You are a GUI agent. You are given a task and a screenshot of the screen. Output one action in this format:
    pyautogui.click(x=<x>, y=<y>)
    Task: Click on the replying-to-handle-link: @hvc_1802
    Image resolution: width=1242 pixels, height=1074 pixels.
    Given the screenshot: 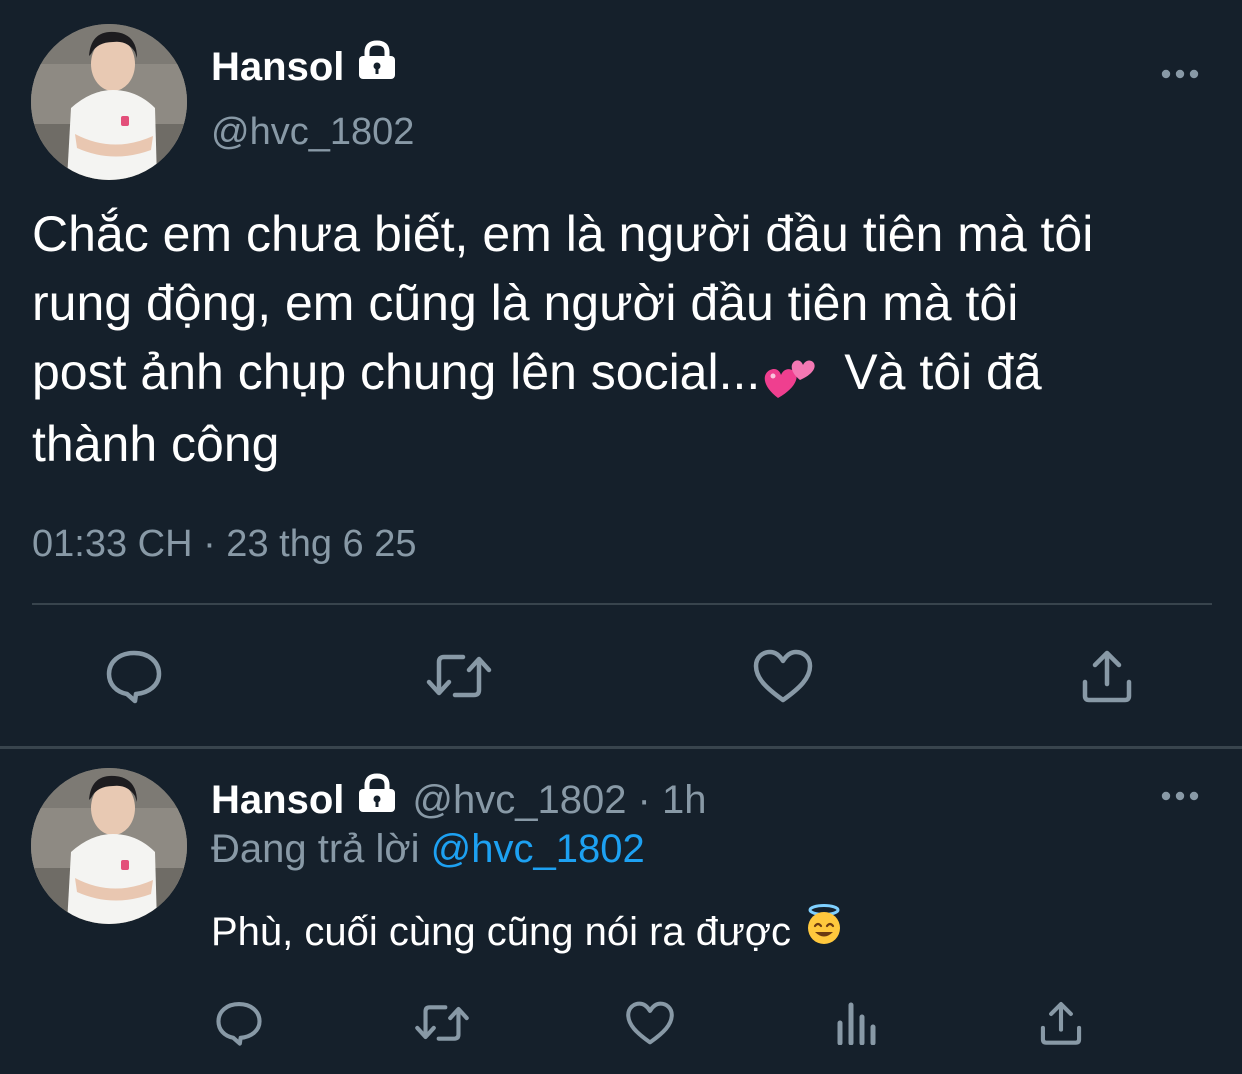 What is the action you would take?
    pyautogui.click(x=538, y=849)
    